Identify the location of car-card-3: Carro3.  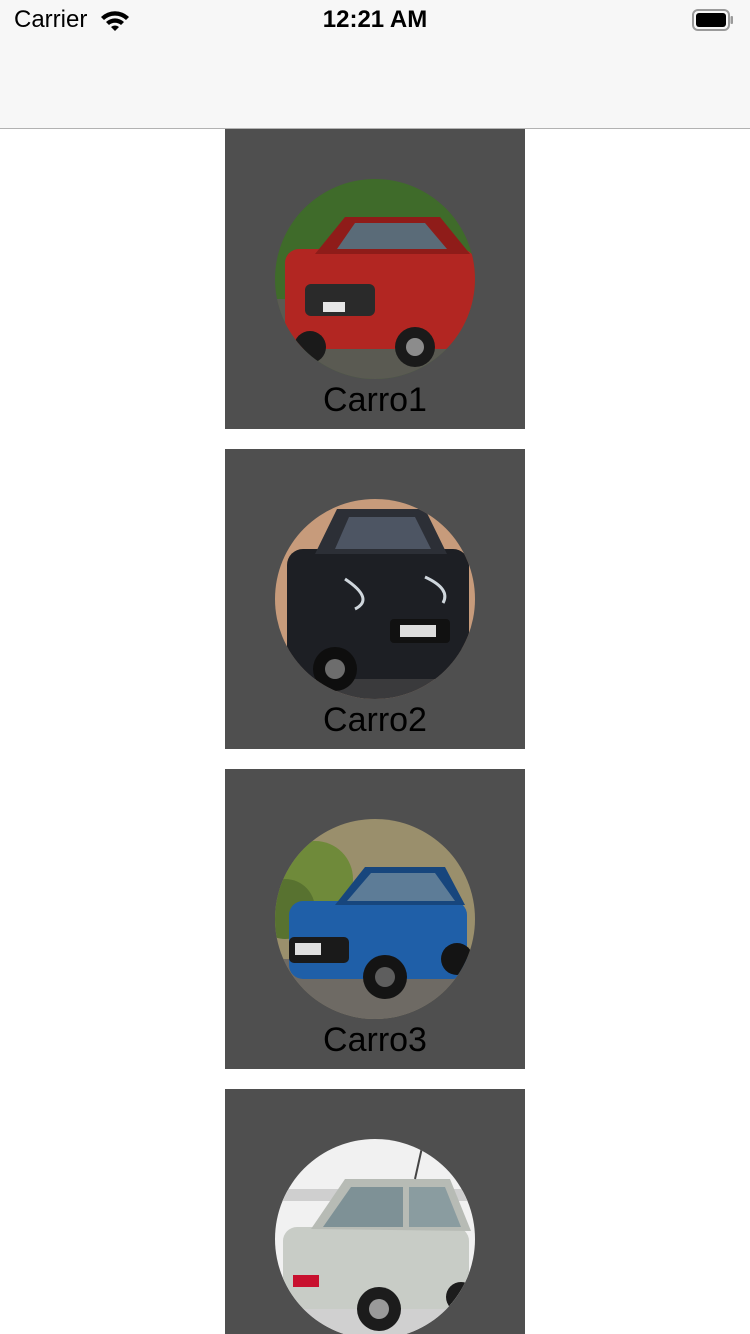
(375, 919).